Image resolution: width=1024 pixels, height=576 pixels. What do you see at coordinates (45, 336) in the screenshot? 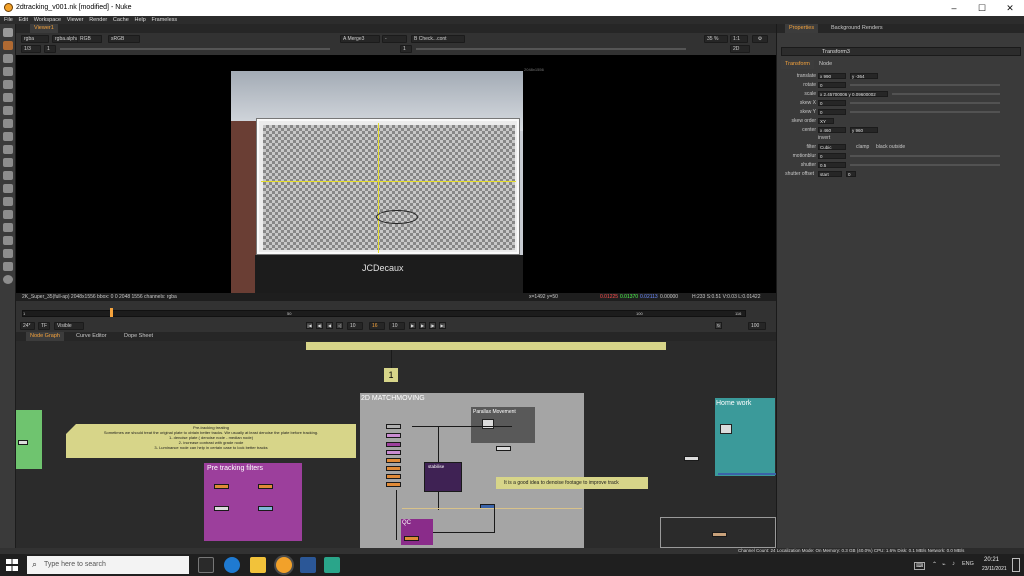
I see `tab-node-graph: Node Graph` at bounding box center [45, 336].